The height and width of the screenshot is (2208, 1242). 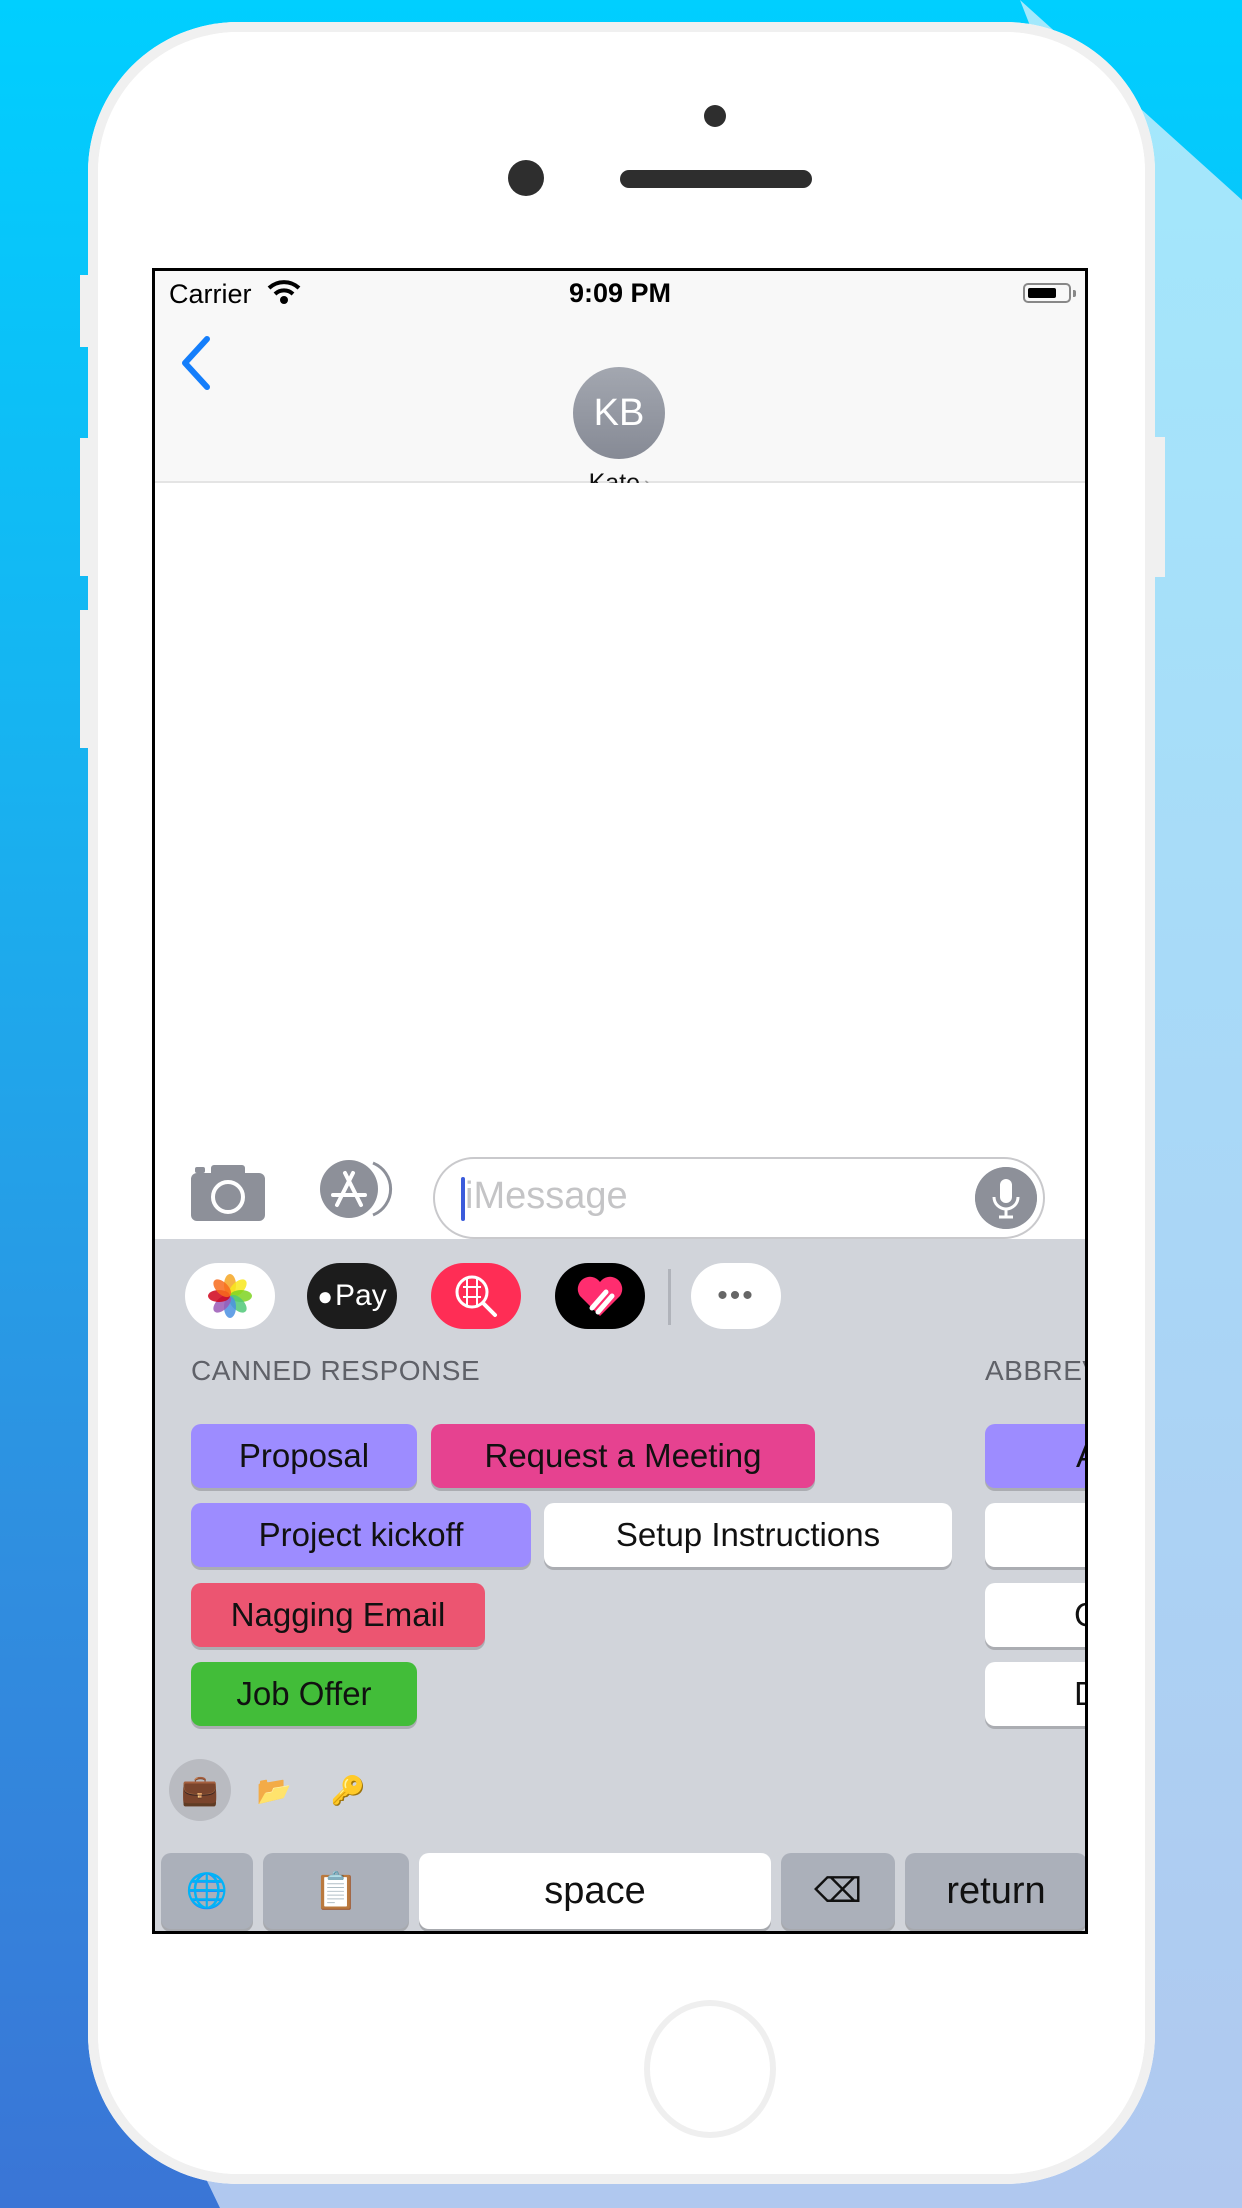 What do you see at coordinates (838, 1891) in the screenshot?
I see `delete-key: ⌫` at bounding box center [838, 1891].